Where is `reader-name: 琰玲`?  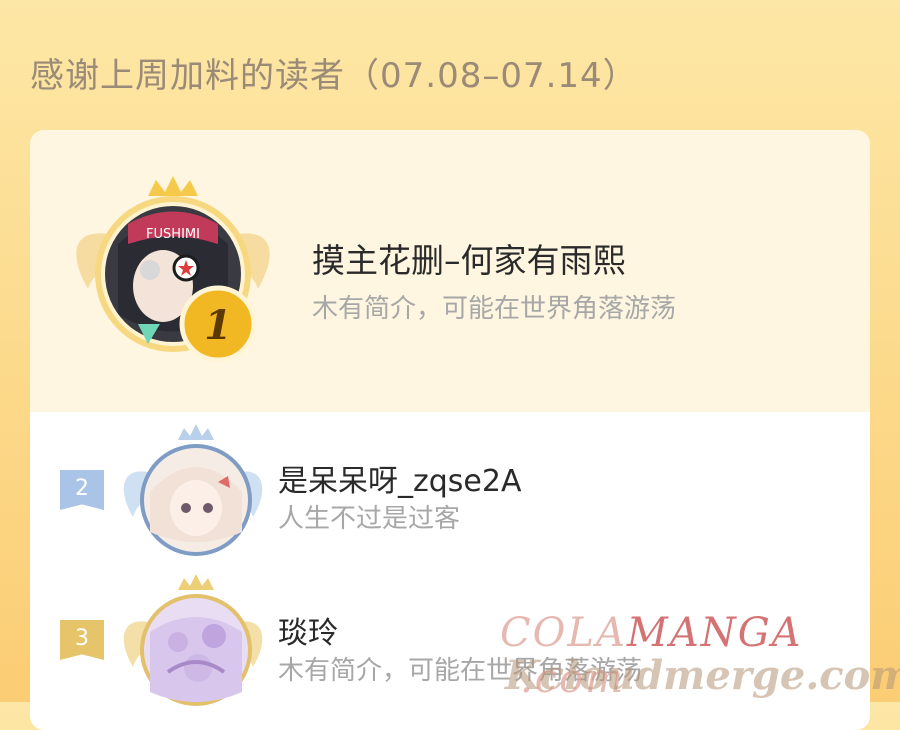 reader-name: 琰玲 is located at coordinates (308, 633).